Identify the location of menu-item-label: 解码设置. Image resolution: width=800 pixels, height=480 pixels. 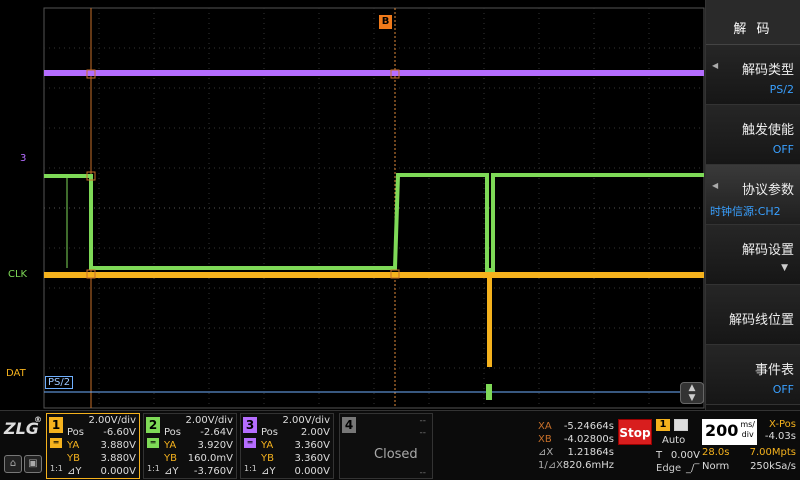
(767, 250).